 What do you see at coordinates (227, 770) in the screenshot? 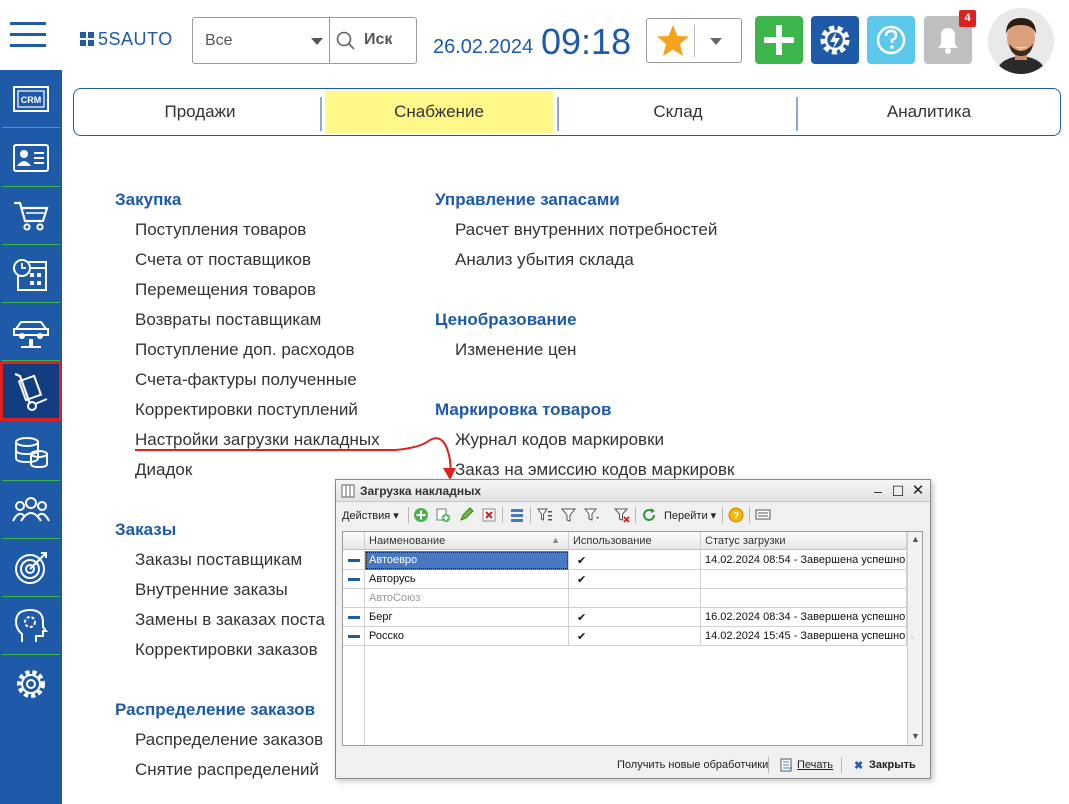
I see `menu-item-remove-distribution: Снятие распределений` at bounding box center [227, 770].